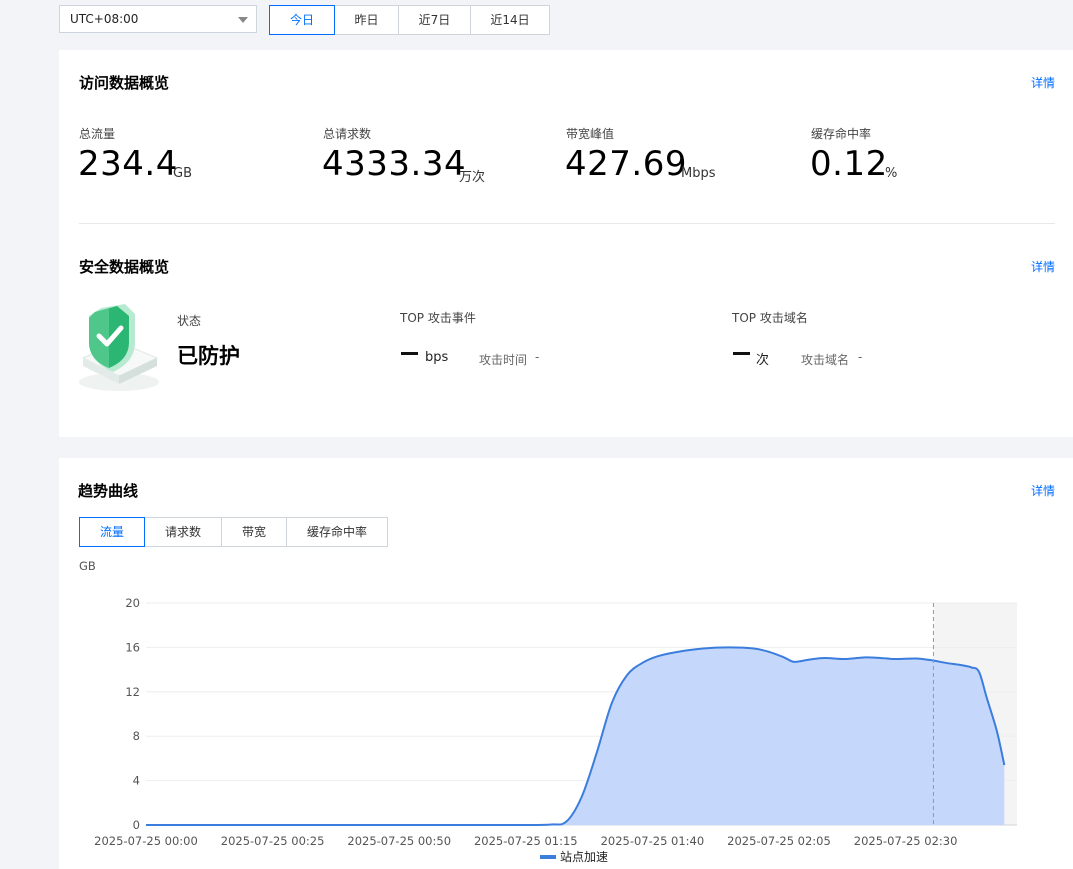  I want to click on y-tick-label: 16, so click(132, 647).